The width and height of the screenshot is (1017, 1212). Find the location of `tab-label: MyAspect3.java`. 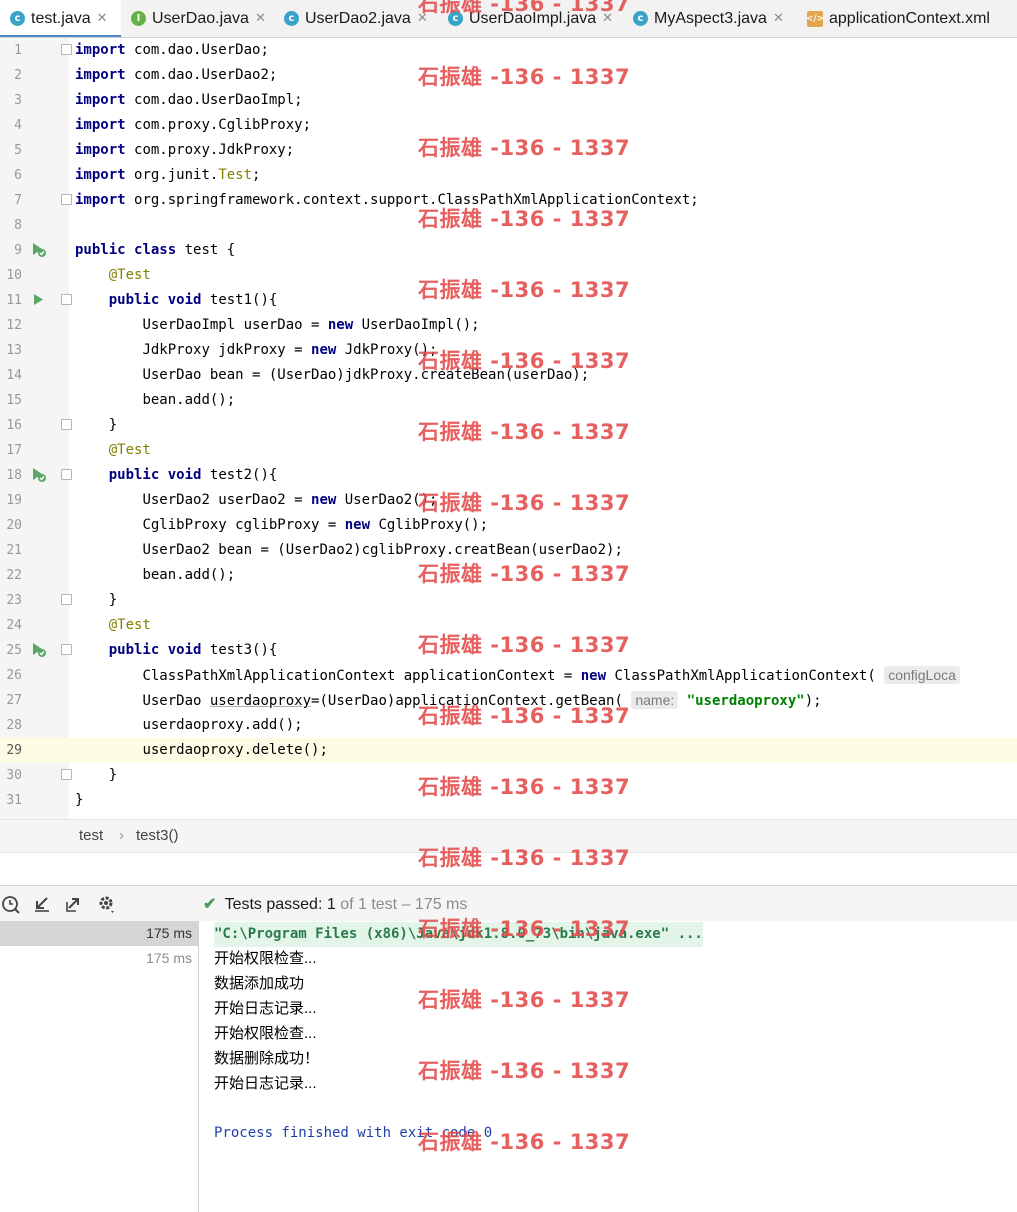

tab-label: MyAspect3.java is located at coordinates (710, 18).